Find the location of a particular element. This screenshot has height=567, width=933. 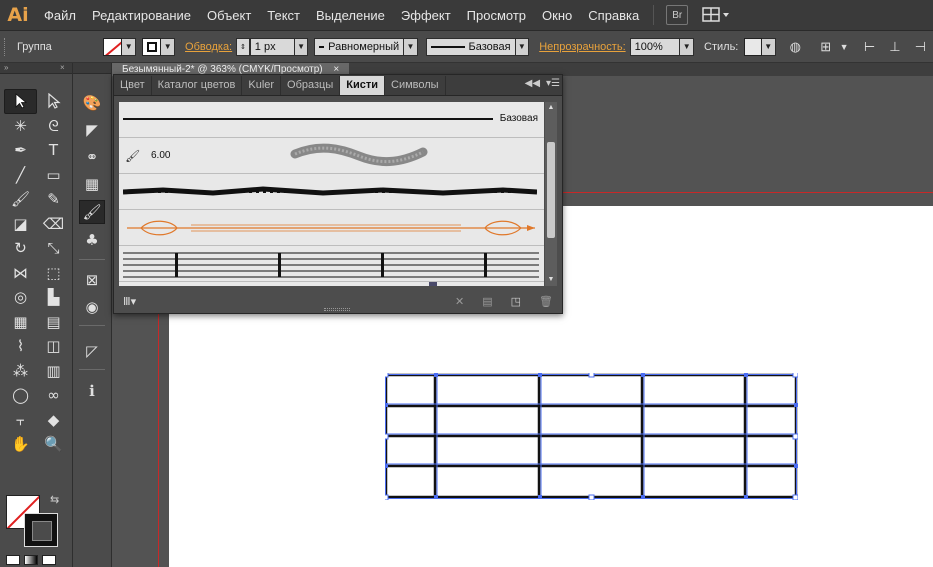

rectangle-tool-icon: ▭ is located at coordinates (53, 175).